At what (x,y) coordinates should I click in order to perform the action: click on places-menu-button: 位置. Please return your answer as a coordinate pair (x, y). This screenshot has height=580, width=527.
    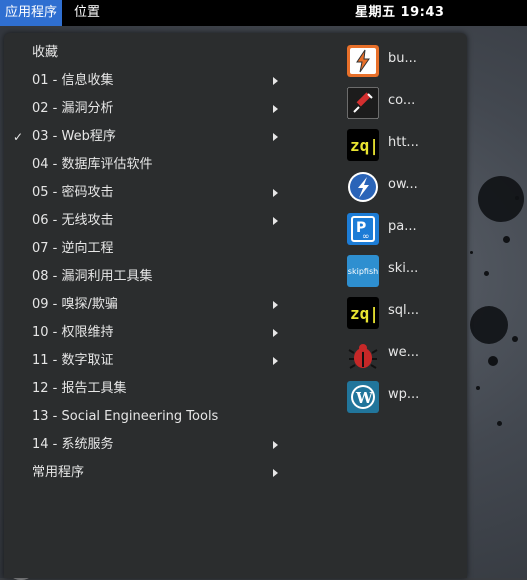
    Looking at the image, I should click on (87, 13).